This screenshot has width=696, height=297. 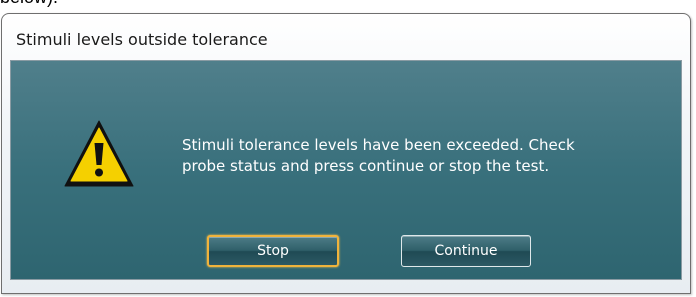 What do you see at coordinates (99, 153) in the screenshot?
I see `warning-icon` at bounding box center [99, 153].